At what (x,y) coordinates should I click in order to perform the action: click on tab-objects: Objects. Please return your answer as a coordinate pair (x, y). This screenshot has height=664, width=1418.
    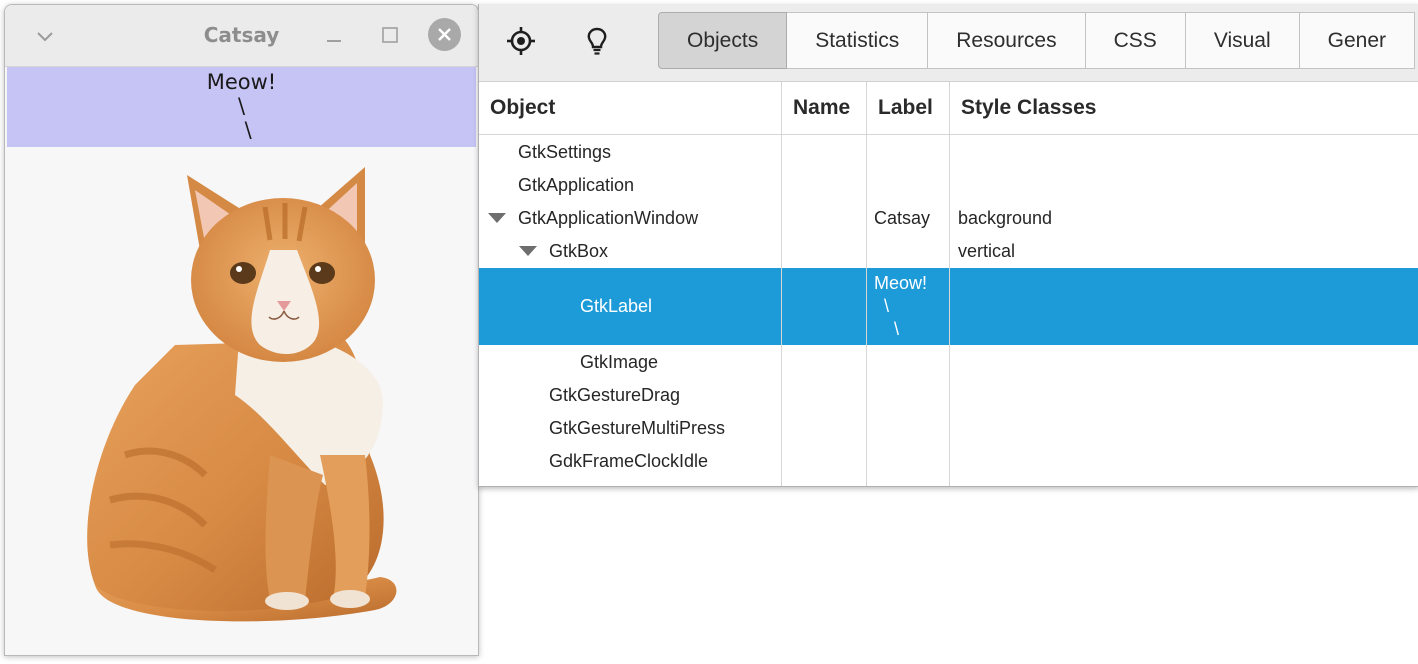
    Looking at the image, I should click on (723, 40).